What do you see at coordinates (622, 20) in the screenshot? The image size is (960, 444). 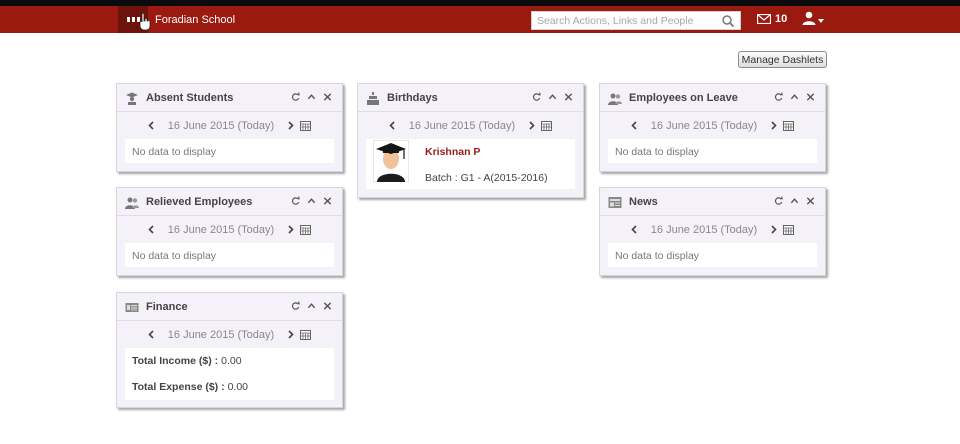 I see `search-input` at bounding box center [622, 20].